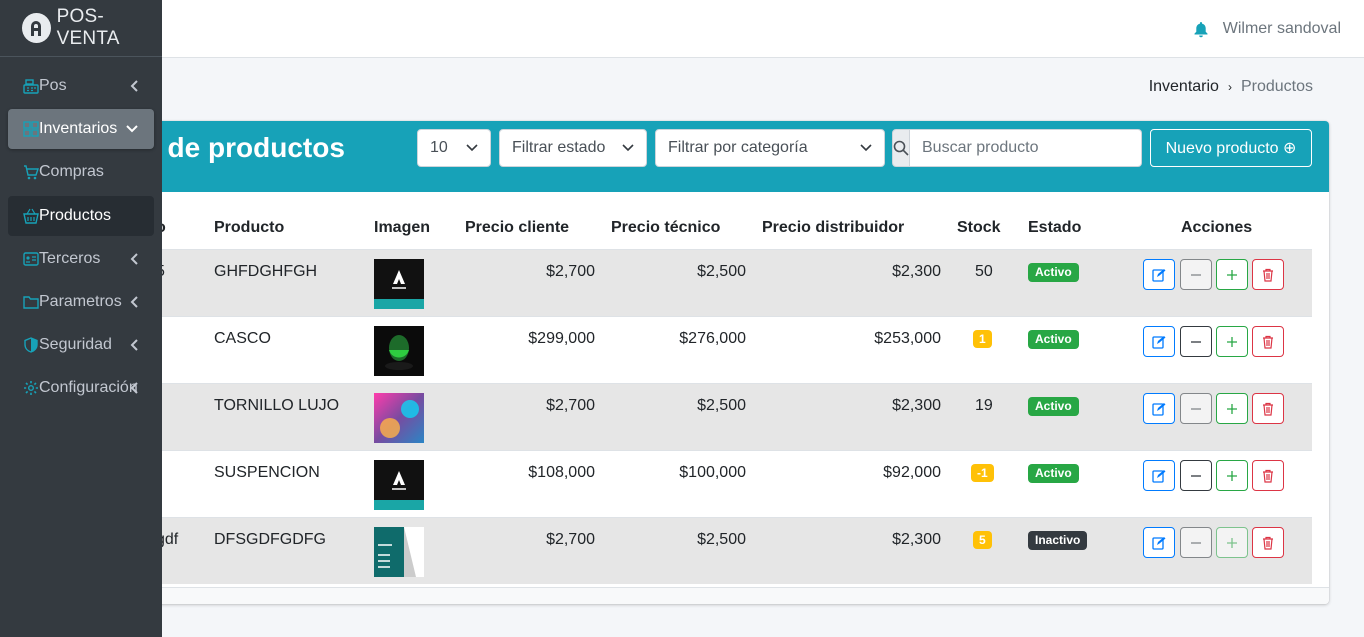 This screenshot has width=1364, height=637. I want to click on search-input, so click(1026, 148).